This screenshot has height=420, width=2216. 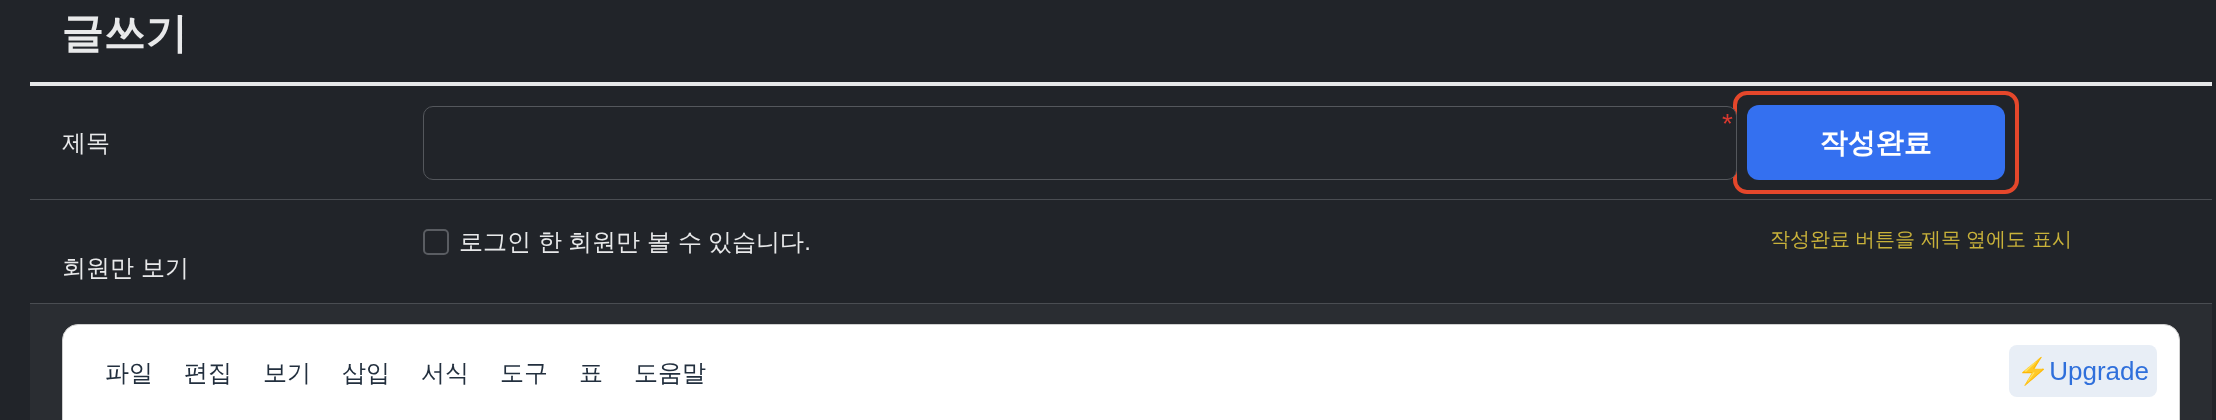 I want to click on menu-item: 파일, so click(x=129, y=373).